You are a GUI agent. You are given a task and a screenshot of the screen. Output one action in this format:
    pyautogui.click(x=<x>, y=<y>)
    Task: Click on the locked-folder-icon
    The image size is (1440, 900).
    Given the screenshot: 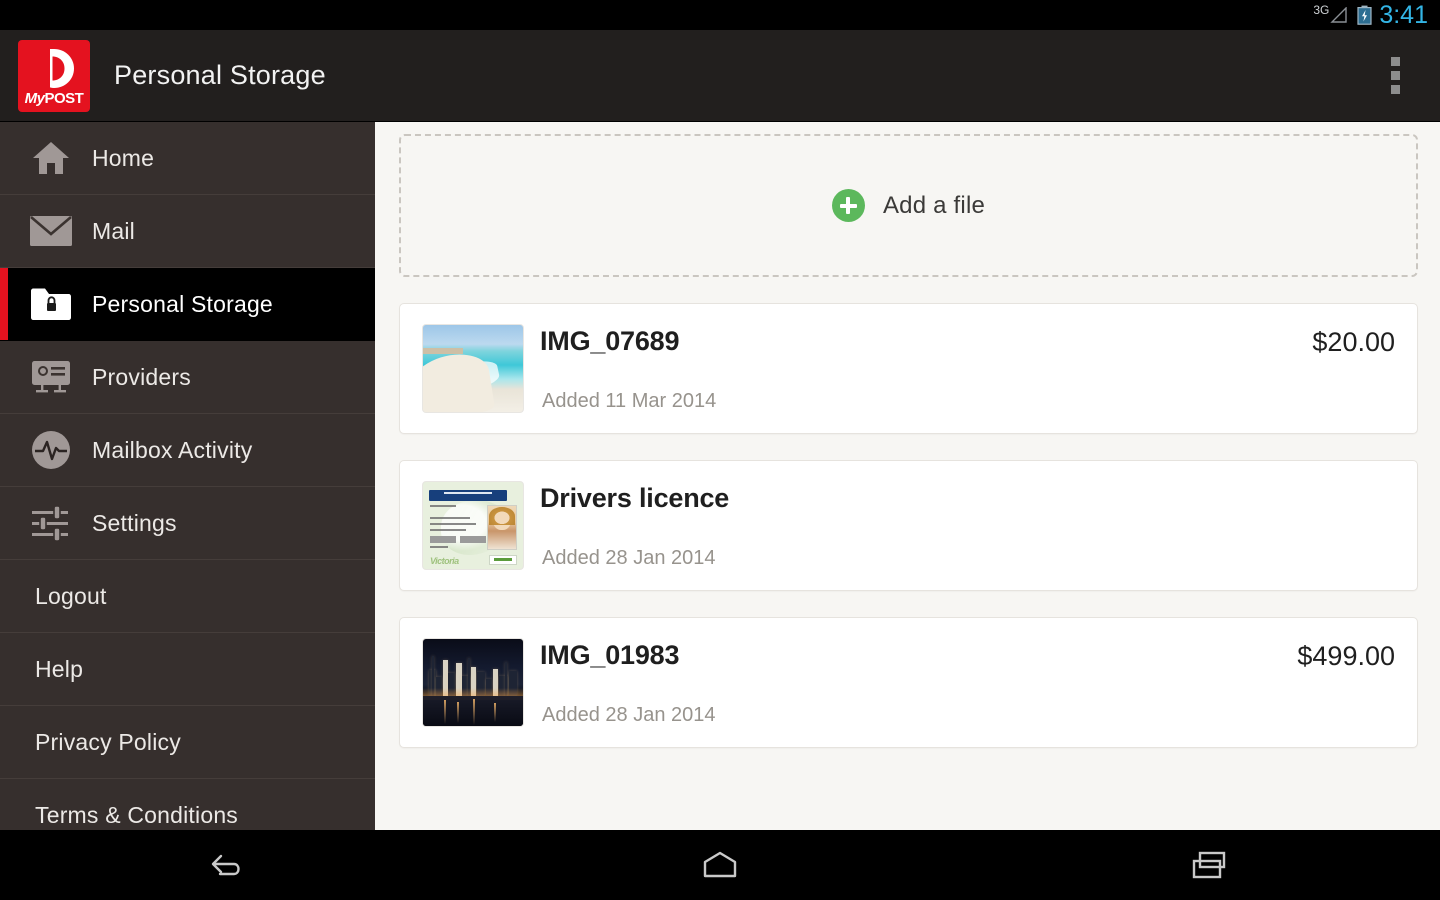 What is the action you would take?
    pyautogui.click(x=51, y=304)
    